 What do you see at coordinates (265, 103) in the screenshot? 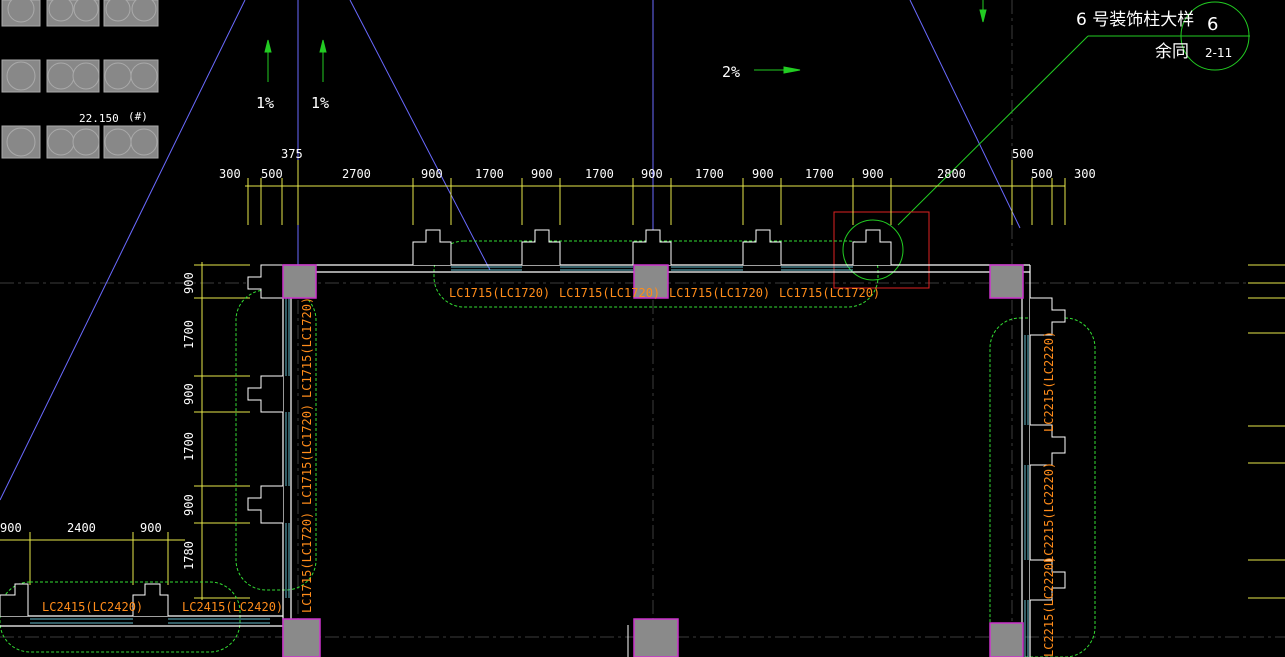
I see `slope-label-left-a: 1%` at bounding box center [265, 103].